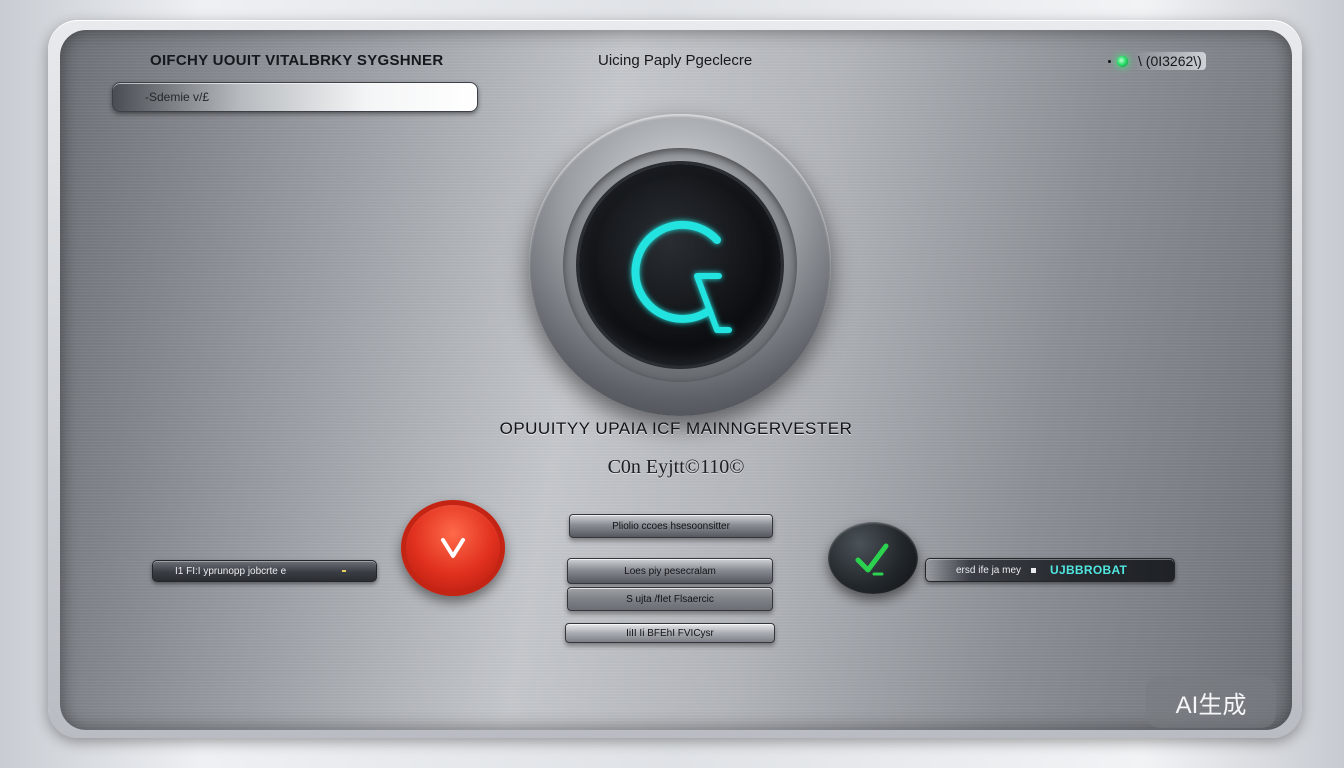 The width and height of the screenshot is (1344, 768). What do you see at coordinates (297, 60) in the screenshot?
I see `app-title: OIFCHY UOUIT VITALBRKY SYGSHNER` at bounding box center [297, 60].